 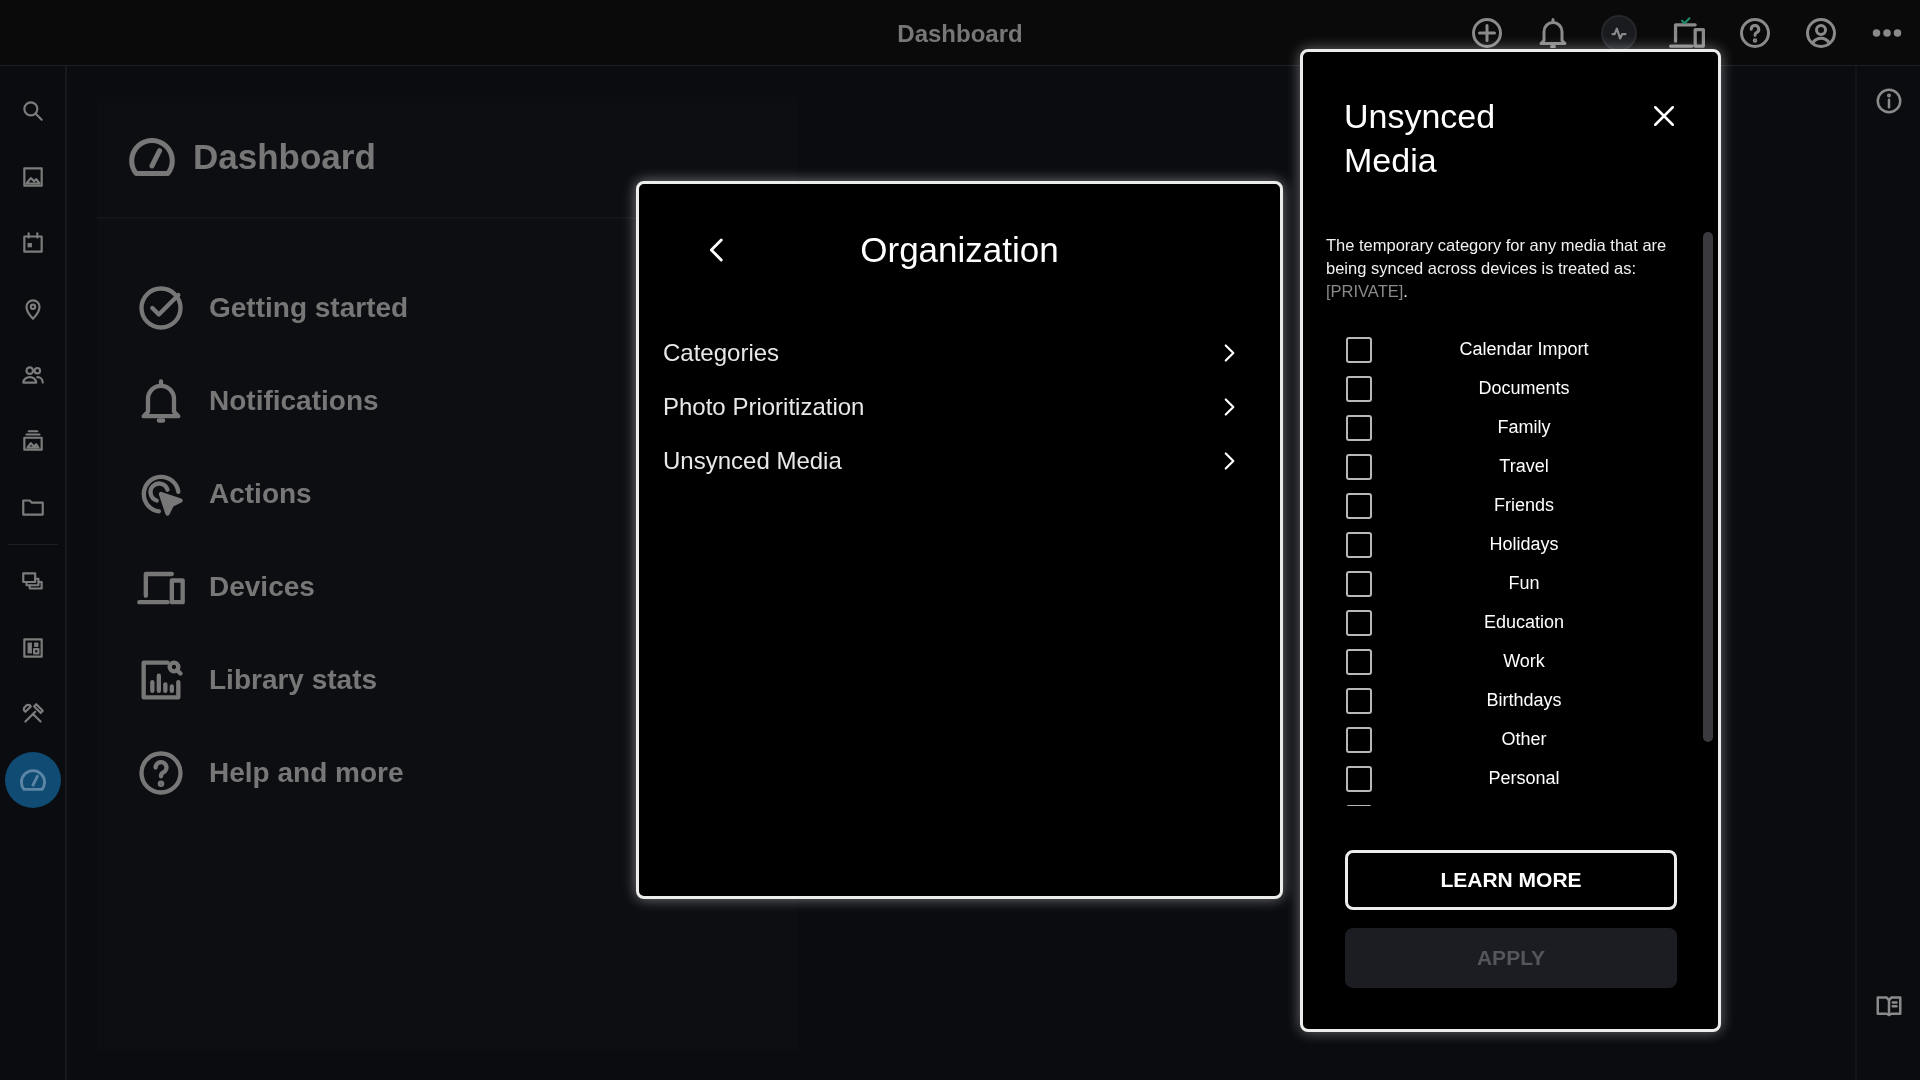 I want to click on menu-item: Devices, so click(x=466, y=586).